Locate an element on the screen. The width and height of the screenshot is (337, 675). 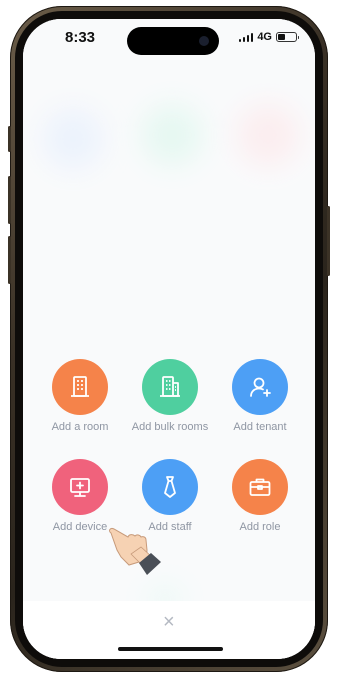
status-indicators: 4G is located at coordinates (268, 37).